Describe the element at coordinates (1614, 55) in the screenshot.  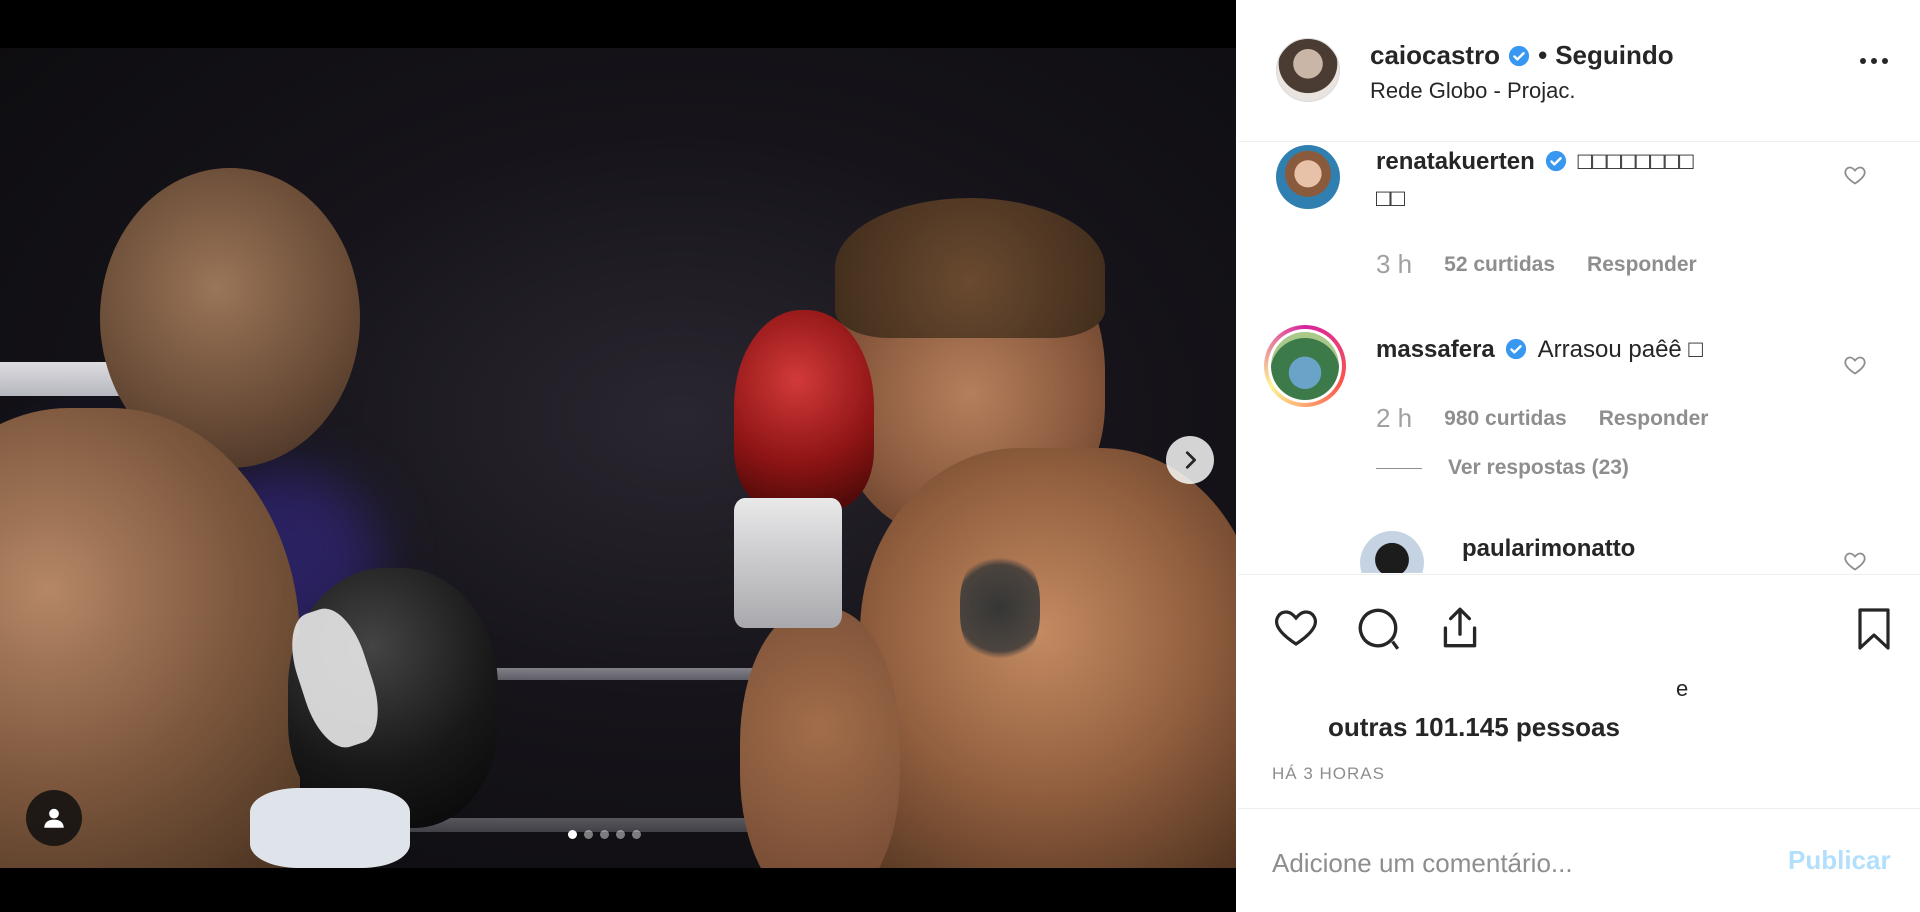
I see `follow-status-button: Seguindo` at that location.